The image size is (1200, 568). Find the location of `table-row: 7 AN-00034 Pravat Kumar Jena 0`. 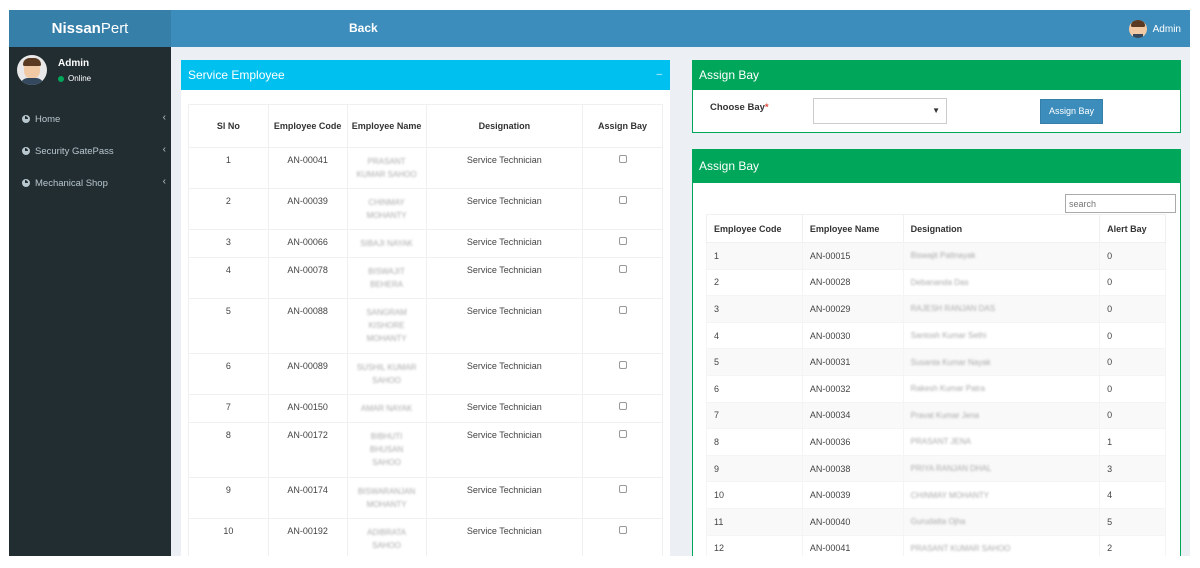

table-row: 7 AN-00034 Pravat Kumar Jena 0 is located at coordinates (936, 415).